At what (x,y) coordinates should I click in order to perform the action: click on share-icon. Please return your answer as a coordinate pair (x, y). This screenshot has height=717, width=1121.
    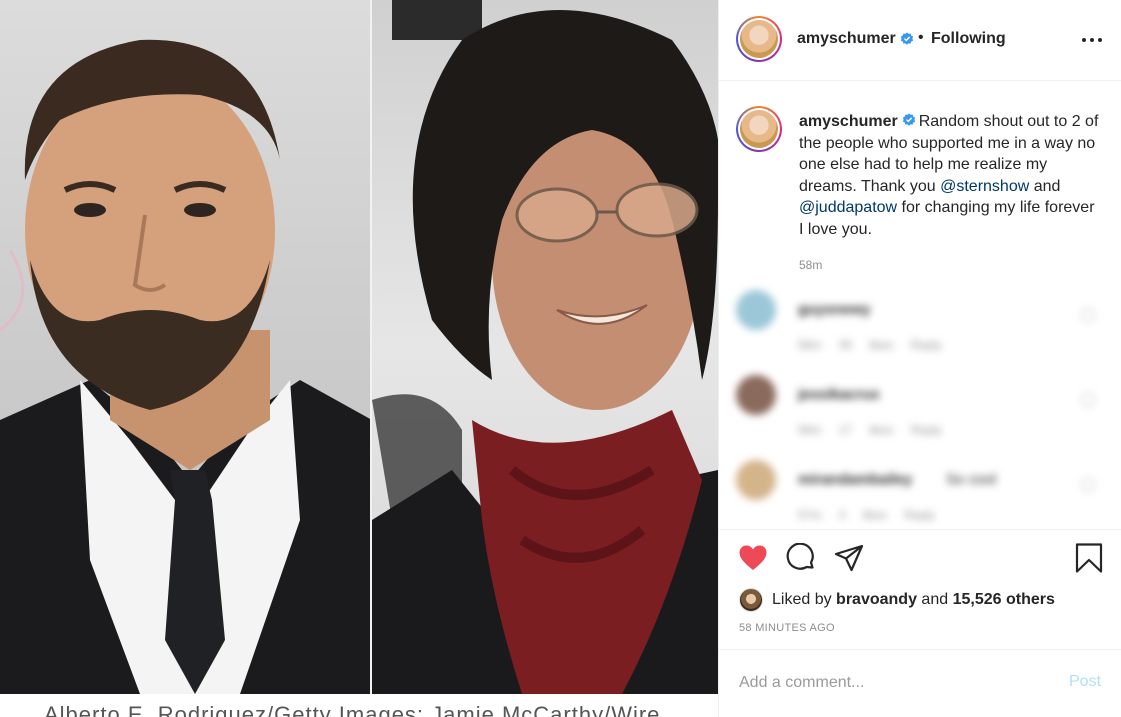
    Looking at the image, I should click on (849, 558).